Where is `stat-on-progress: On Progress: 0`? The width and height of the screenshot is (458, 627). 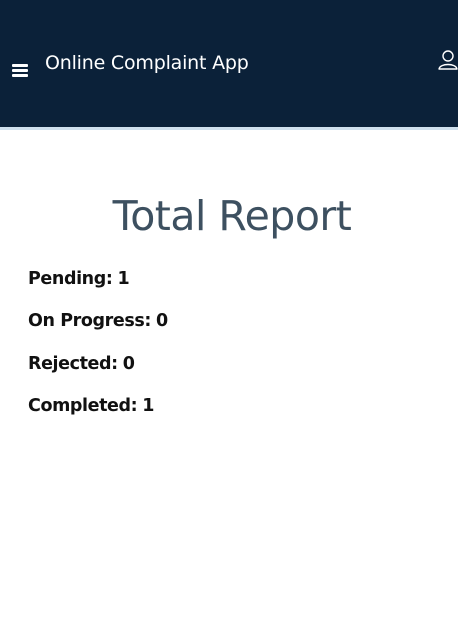 stat-on-progress: On Progress: 0 is located at coordinates (98, 321).